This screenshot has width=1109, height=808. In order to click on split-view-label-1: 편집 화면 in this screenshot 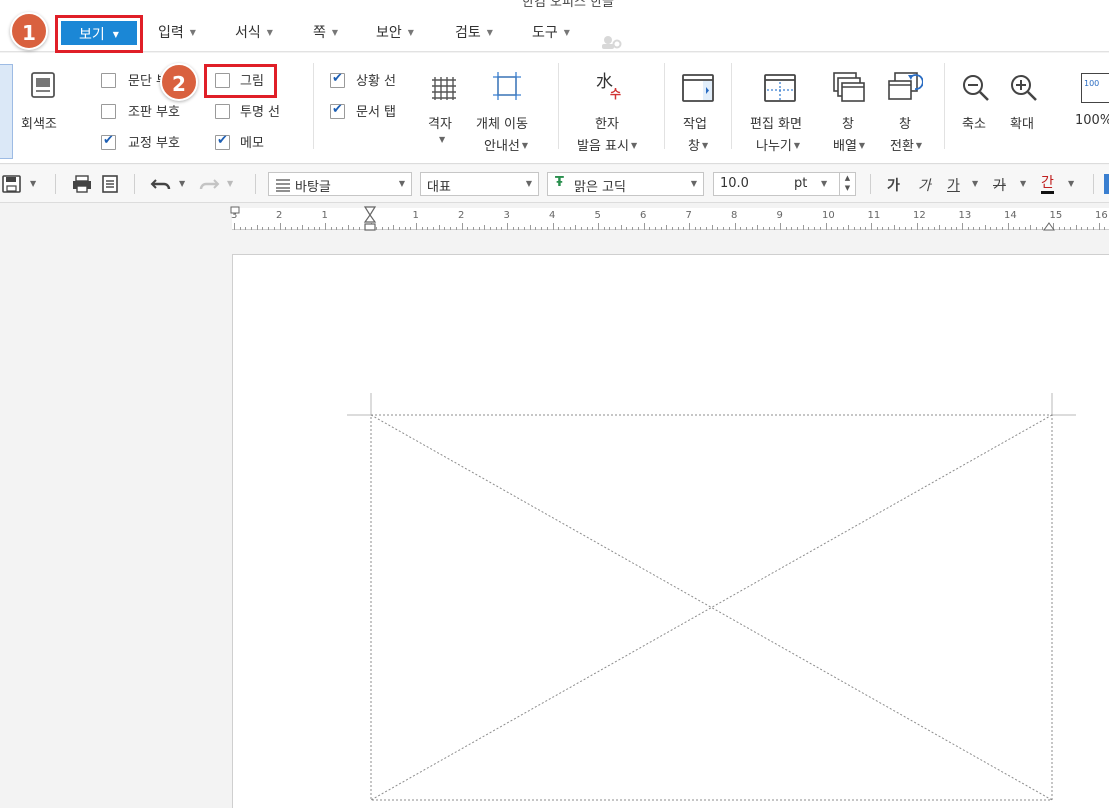, I will do `click(776, 122)`.